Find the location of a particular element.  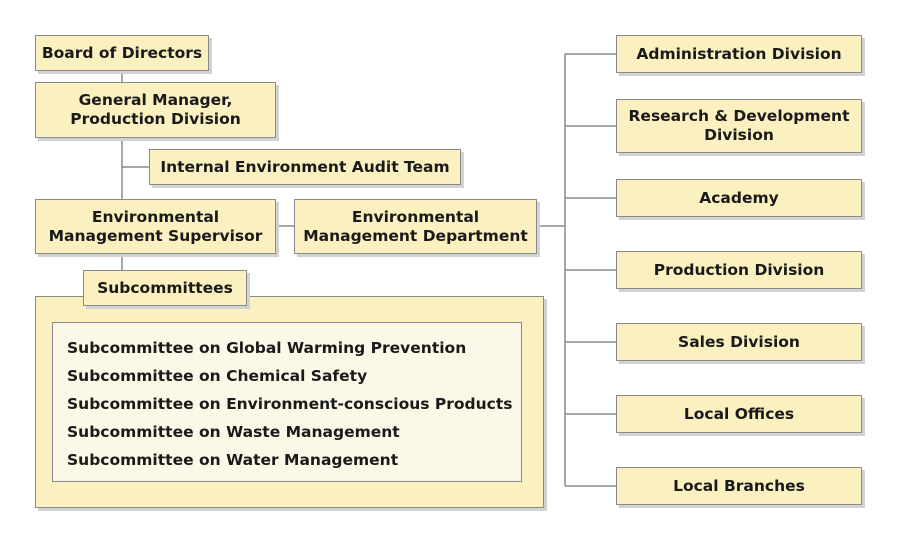

division-sales-box: Sales Division is located at coordinates (739, 342).